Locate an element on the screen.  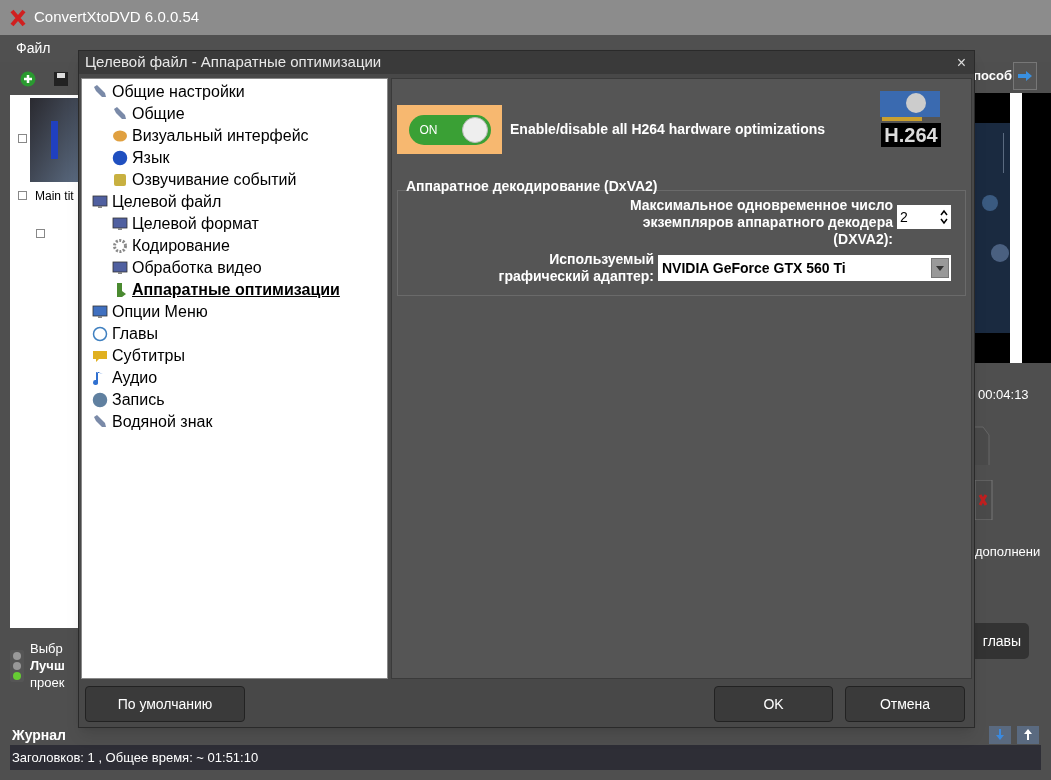
tree-item: Аудио is located at coordinates (135, 378).